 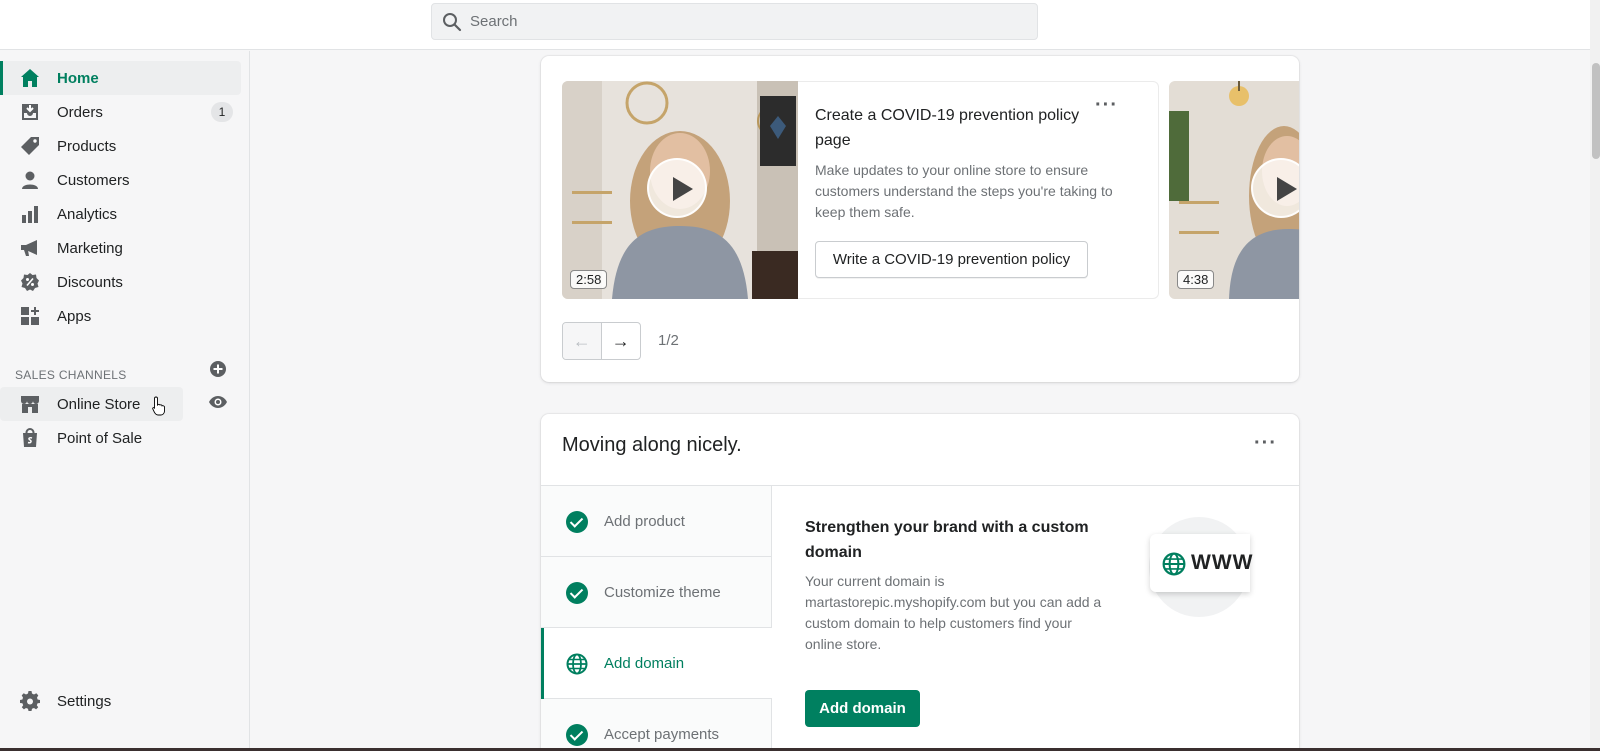 What do you see at coordinates (218, 402) in the screenshot?
I see `eye-icon` at bounding box center [218, 402].